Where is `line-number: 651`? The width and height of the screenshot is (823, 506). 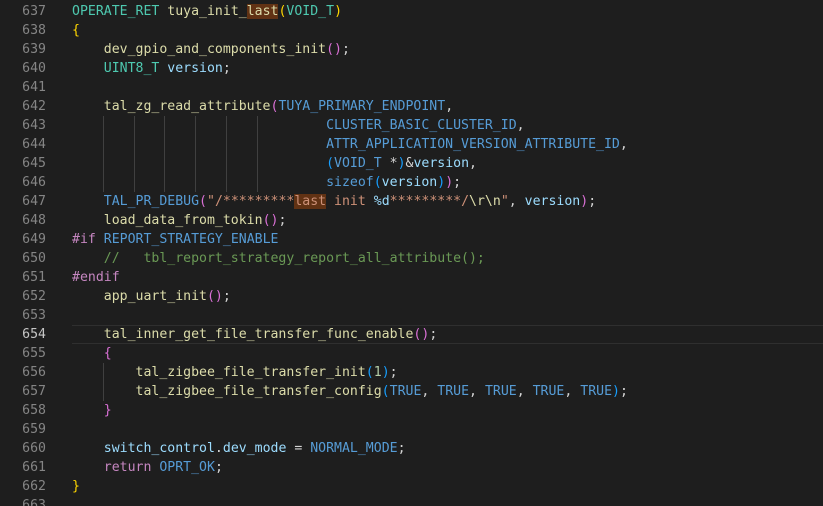 line-number: 651 is located at coordinates (34, 277).